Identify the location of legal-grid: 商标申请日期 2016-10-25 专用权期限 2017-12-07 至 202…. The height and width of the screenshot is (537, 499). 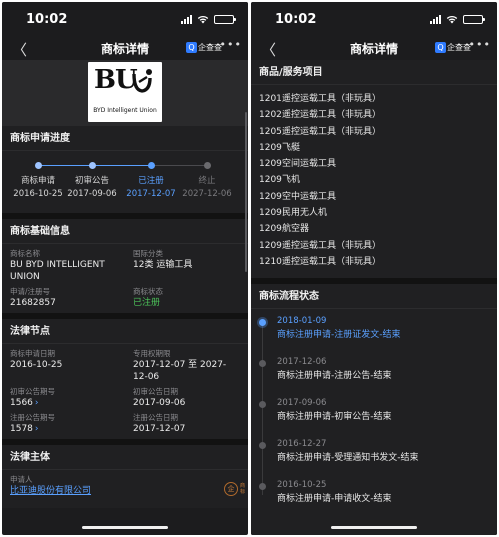
(125, 391).